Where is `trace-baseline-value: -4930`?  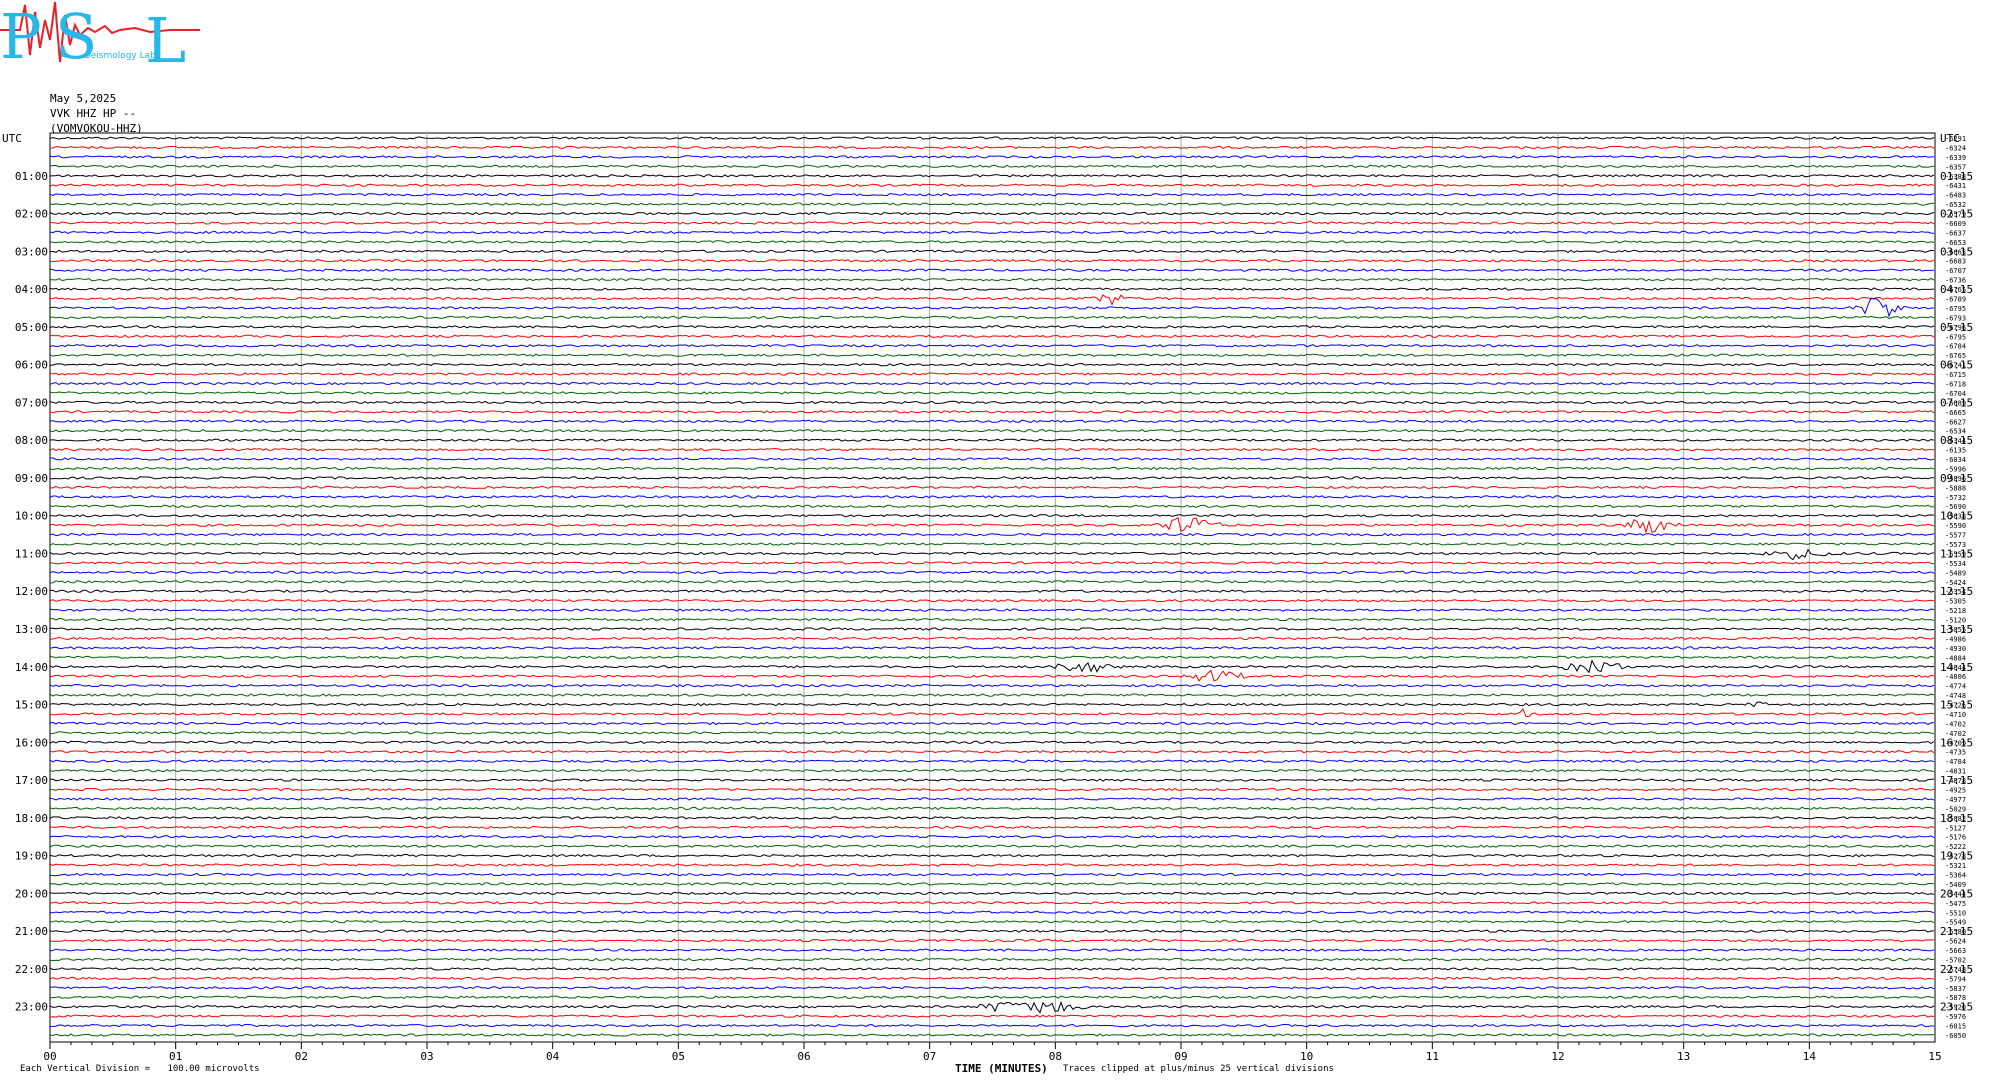
trace-baseline-value: -4930 is located at coordinates (1955, 649).